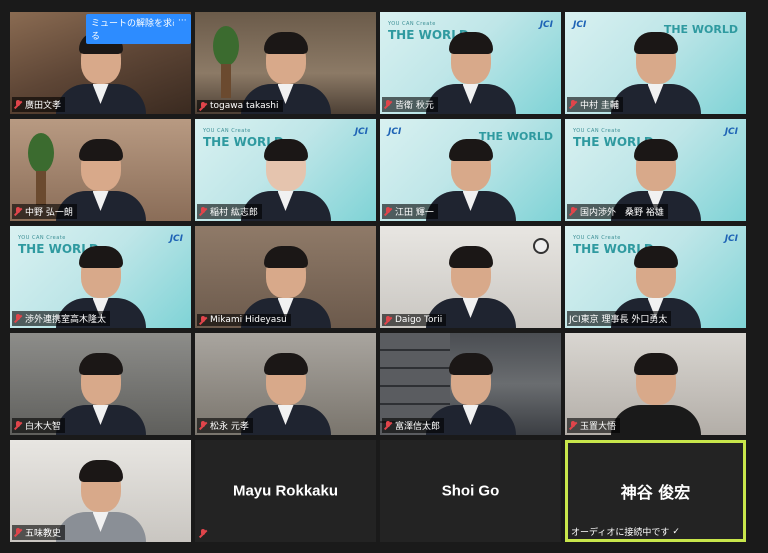 The height and width of the screenshot is (553, 768). I want to click on participant-tile-active-speaker: 神谷 俊宏 オーディオに接続中です ✓, so click(655, 491).